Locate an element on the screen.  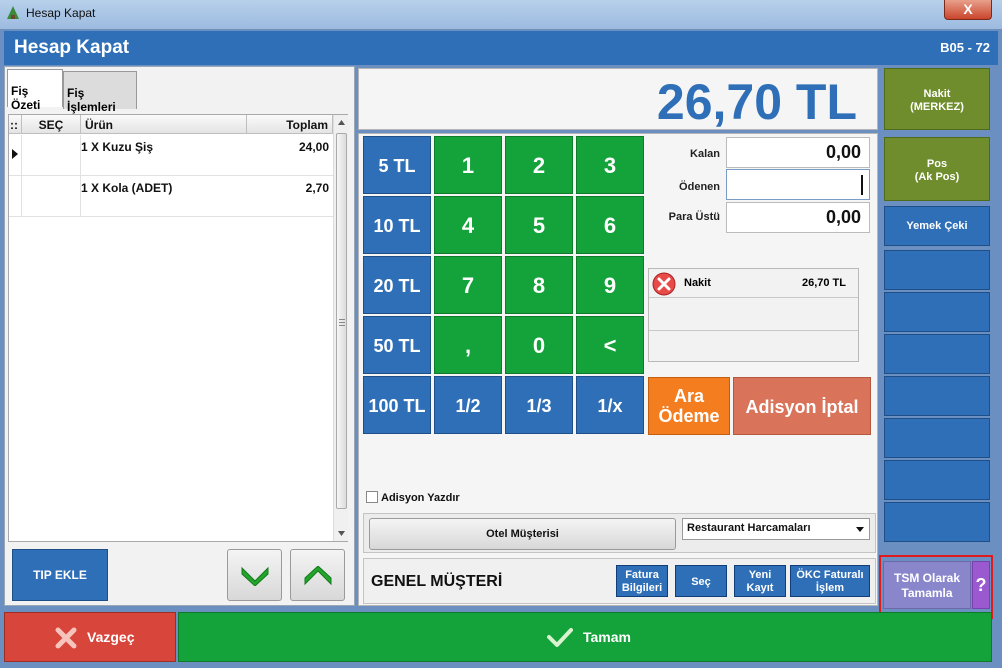
money-20tl-button: 20 TL is located at coordinates (397, 285).